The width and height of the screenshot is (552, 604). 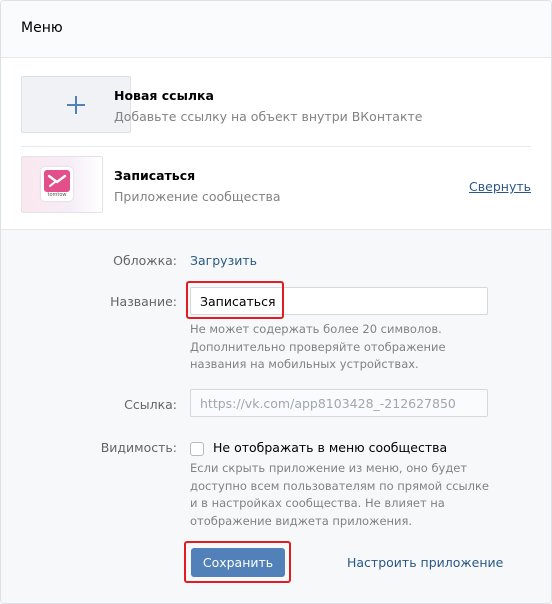 I want to click on menu-item-title: Записаться, so click(x=155, y=175).